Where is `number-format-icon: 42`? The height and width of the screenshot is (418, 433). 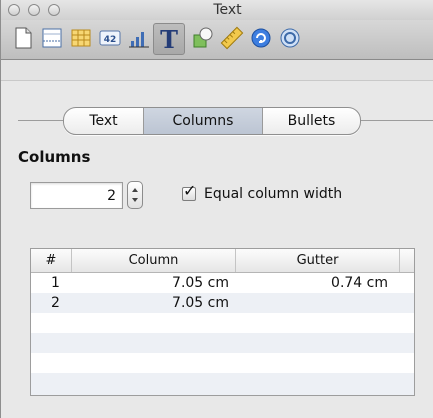
number-format-icon: 42 is located at coordinates (110, 38).